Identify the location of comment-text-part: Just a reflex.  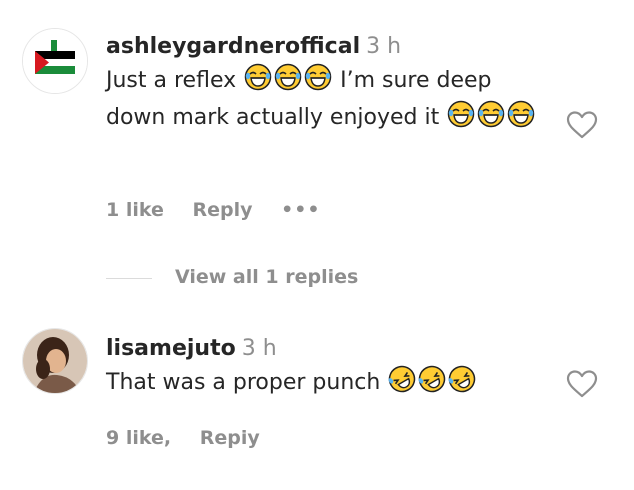
(171, 80).